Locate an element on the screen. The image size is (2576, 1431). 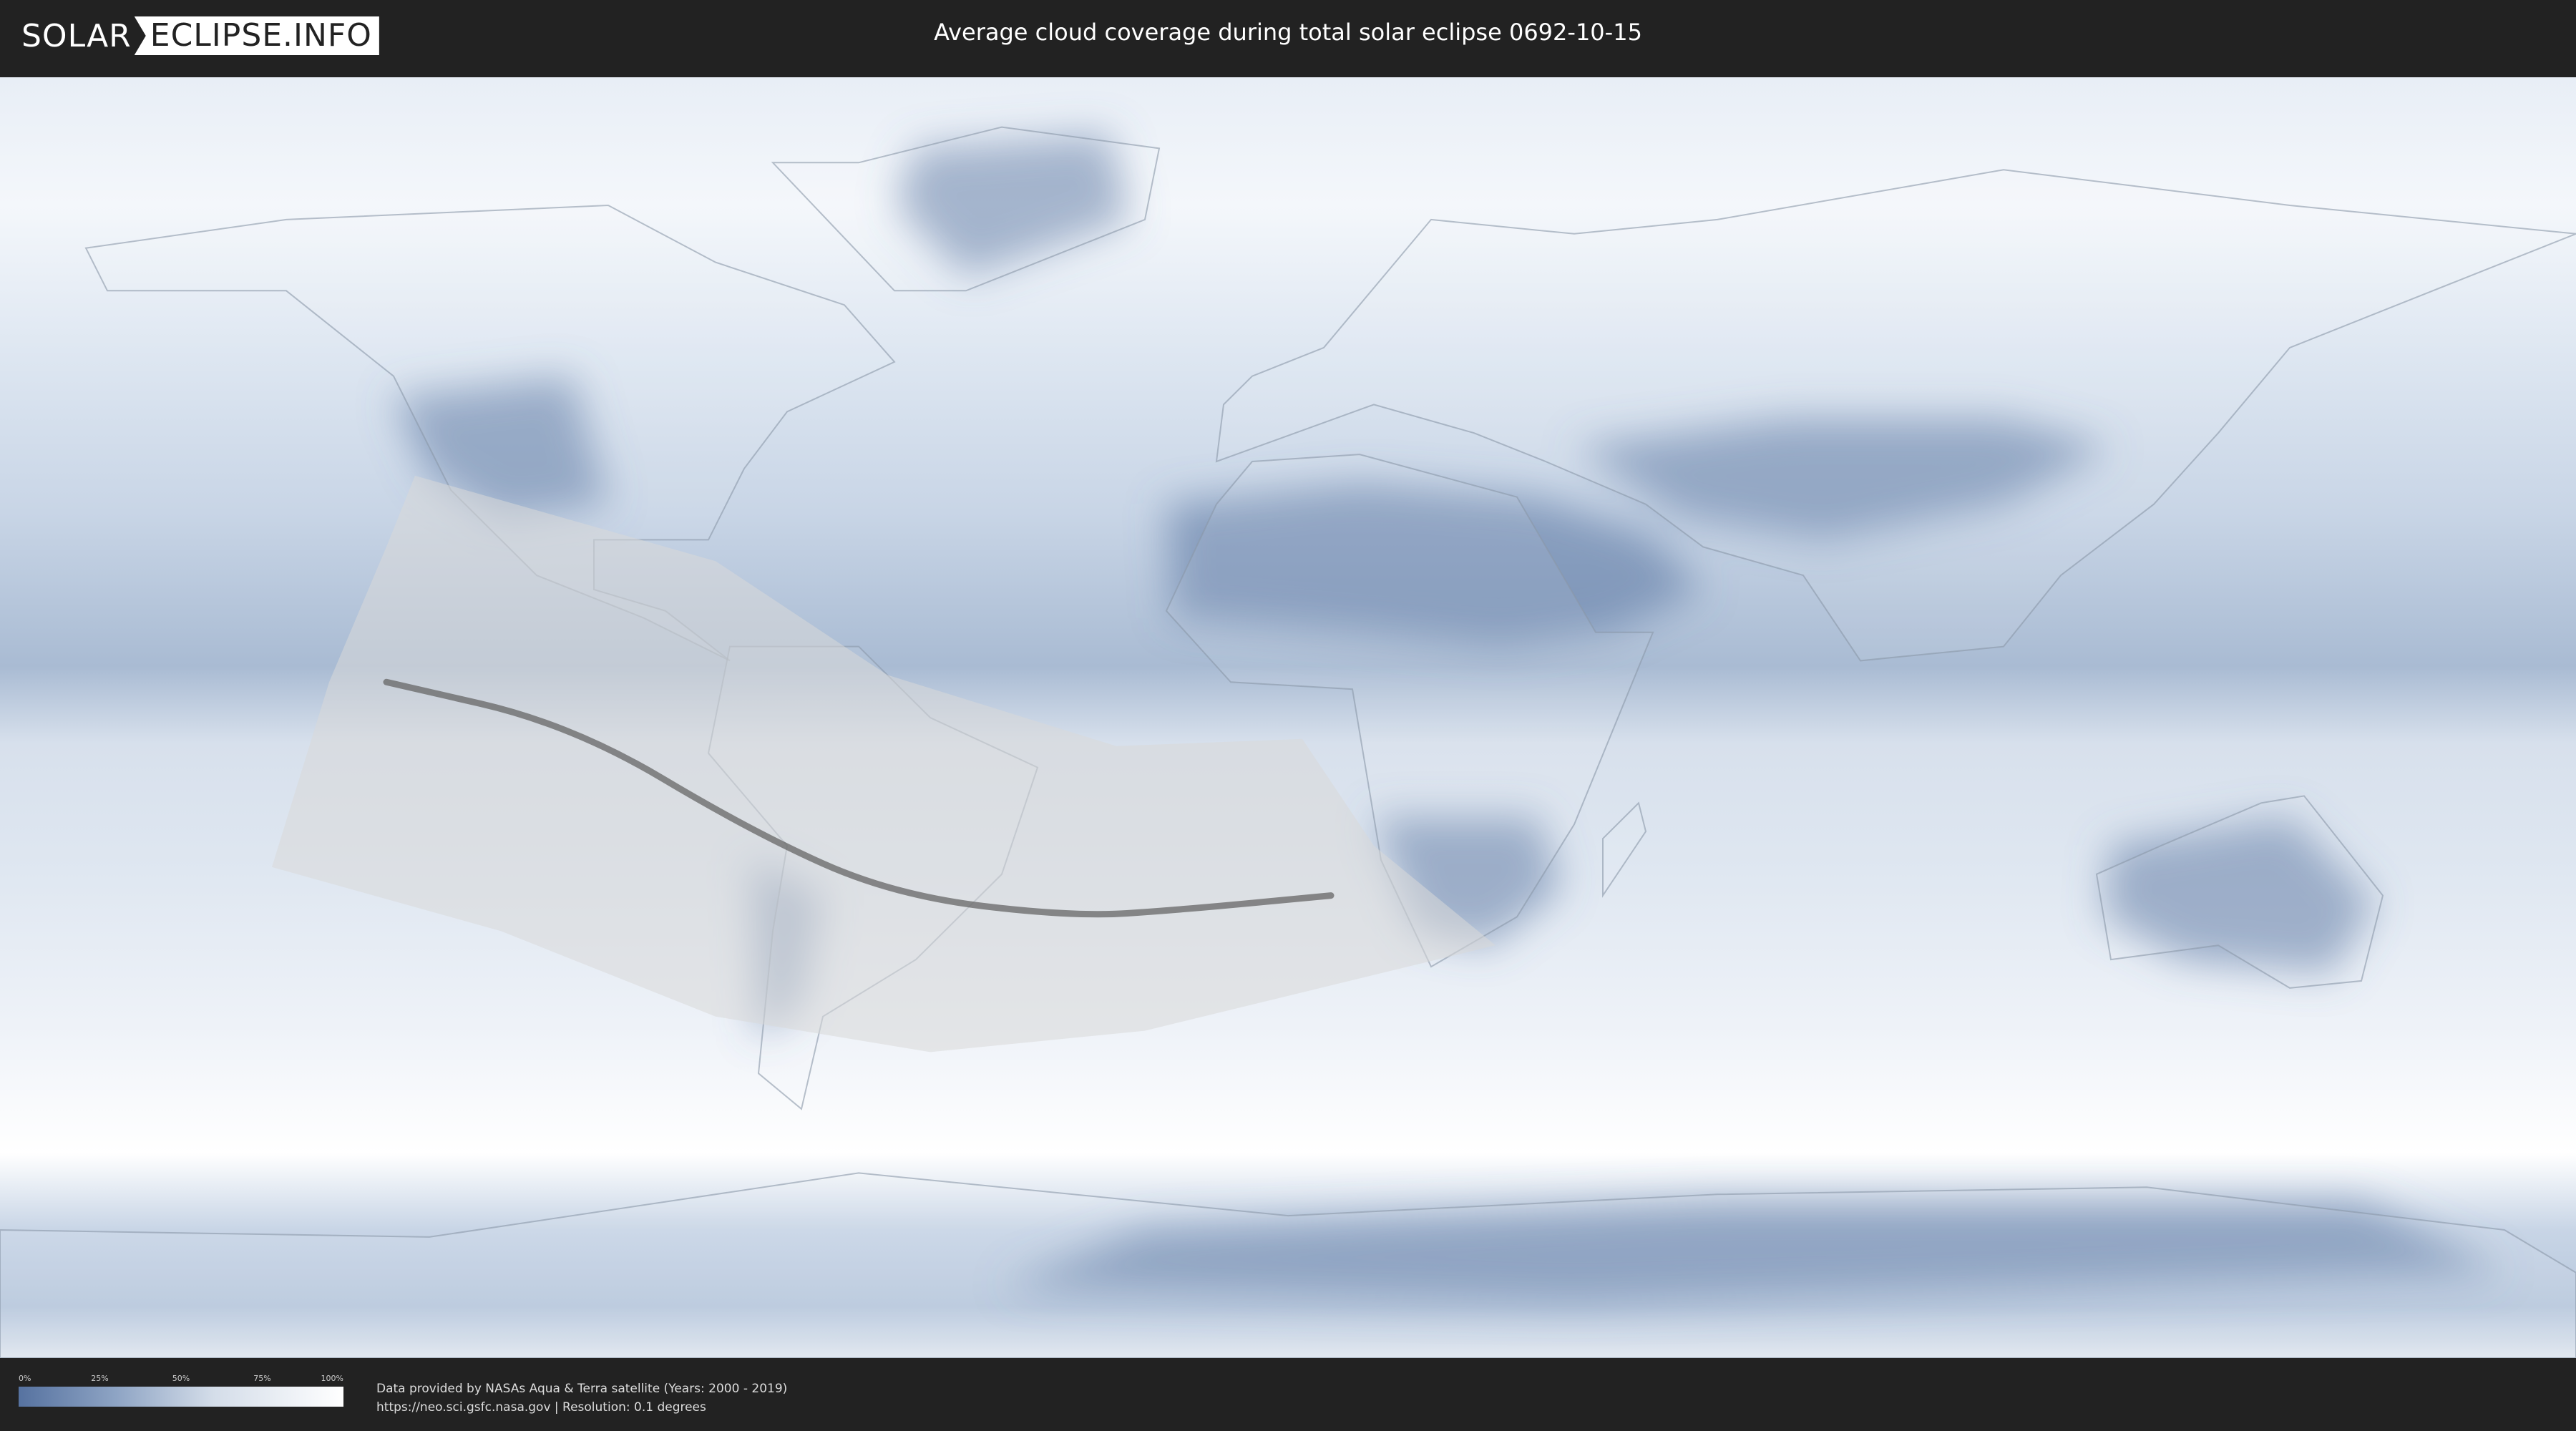
legend-tick: 0% is located at coordinates (25, 1378).